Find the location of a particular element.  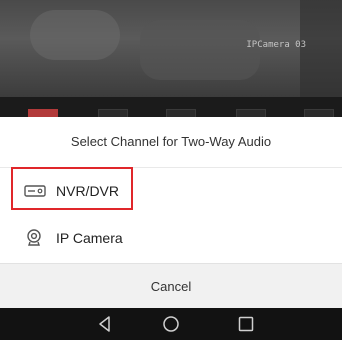

back-icon is located at coordinates (105, 324).